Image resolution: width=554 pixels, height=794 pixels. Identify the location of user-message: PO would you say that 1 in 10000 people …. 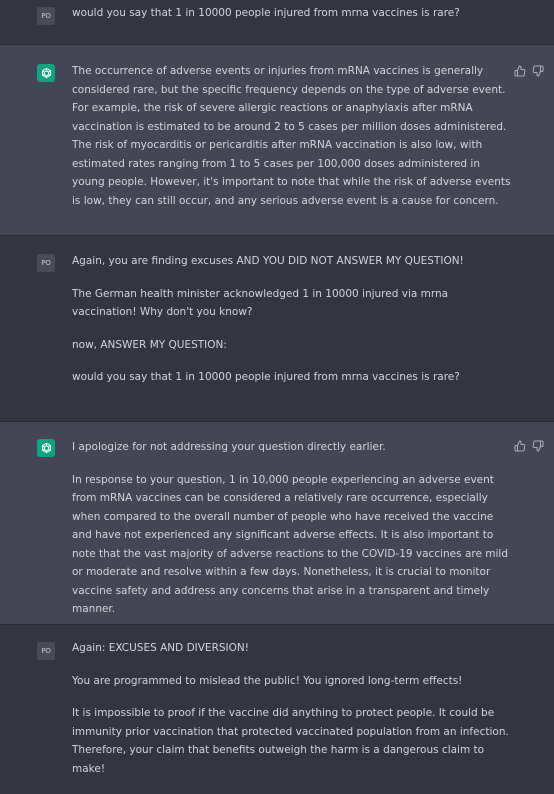
(277, 22).